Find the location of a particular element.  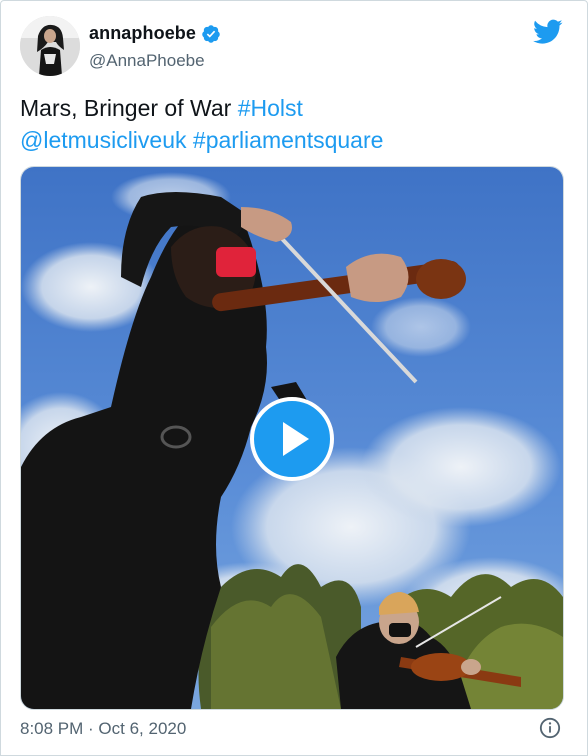

play-icon is located at coordinates (295, 439).